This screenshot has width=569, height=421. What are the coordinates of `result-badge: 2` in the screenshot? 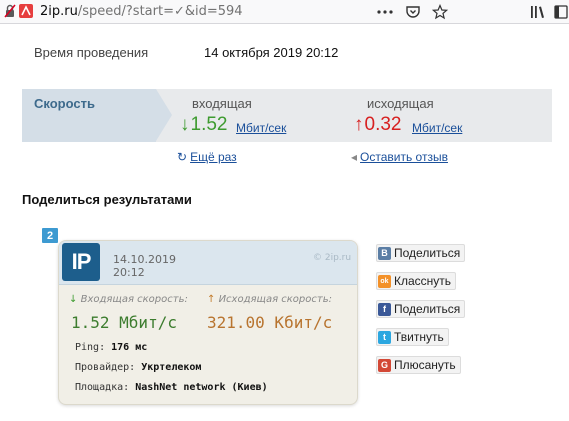 It's located at (50, 235).